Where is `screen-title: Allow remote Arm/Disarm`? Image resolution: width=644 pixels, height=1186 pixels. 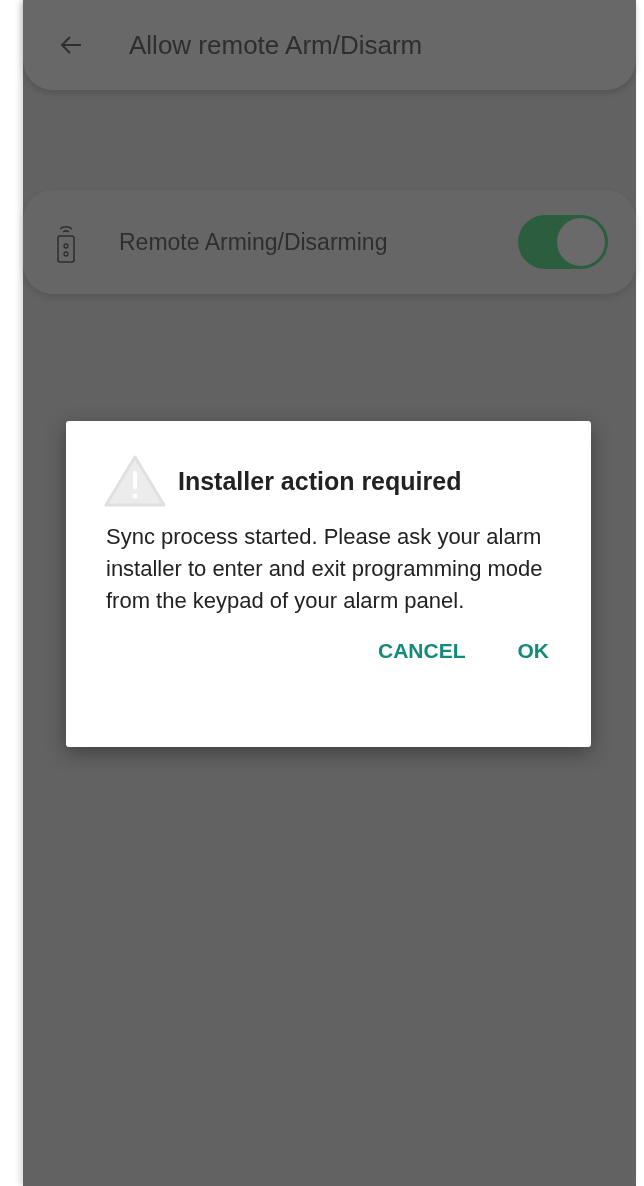 screen-title: Allow remote Arm/Disarm is located at coordinates (276, 45).